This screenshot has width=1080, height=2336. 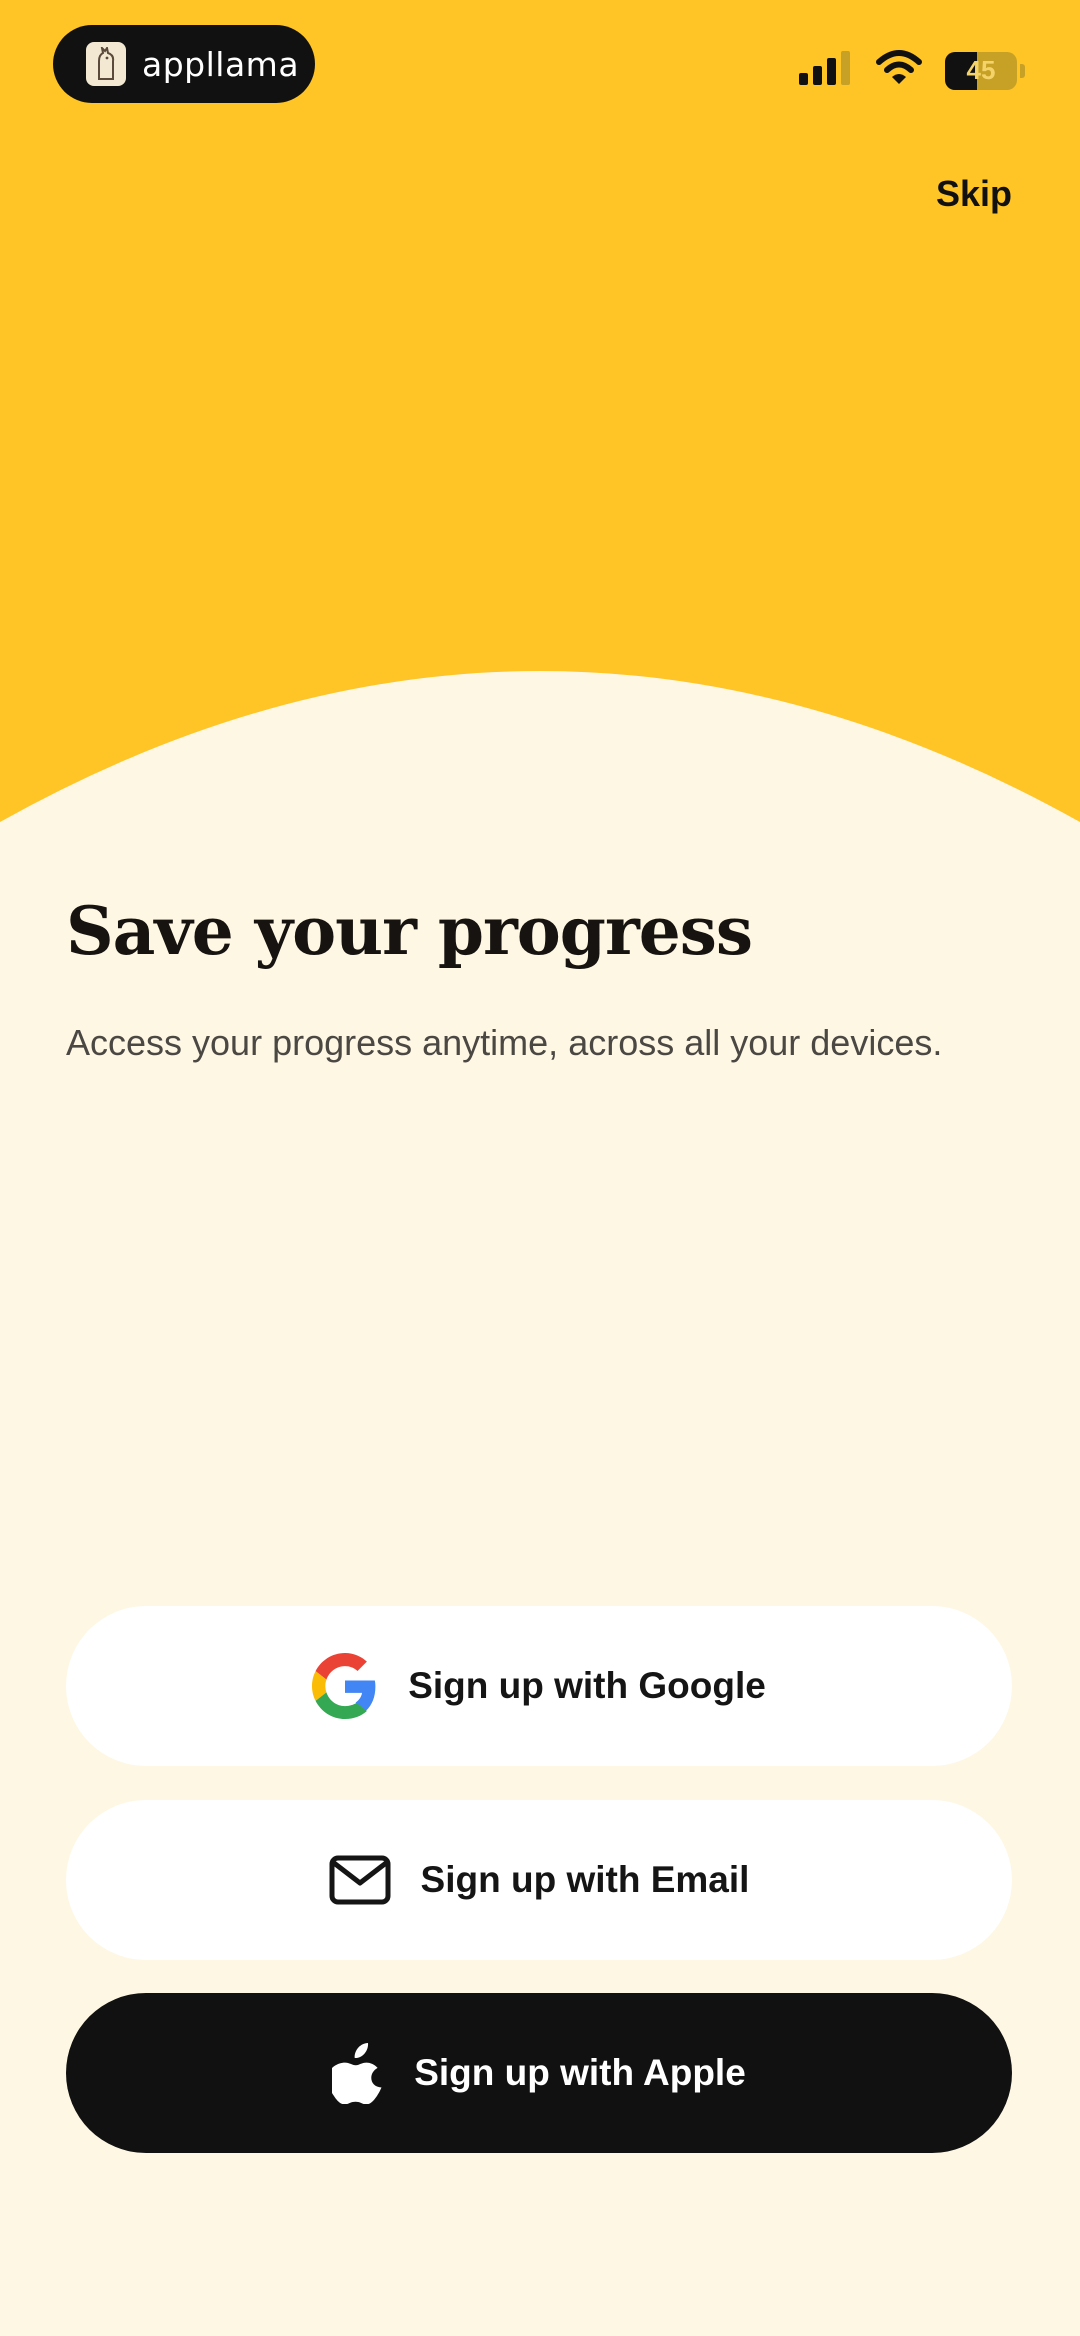 I want to click on skip-button: Skip, so click(x=974, y=194).